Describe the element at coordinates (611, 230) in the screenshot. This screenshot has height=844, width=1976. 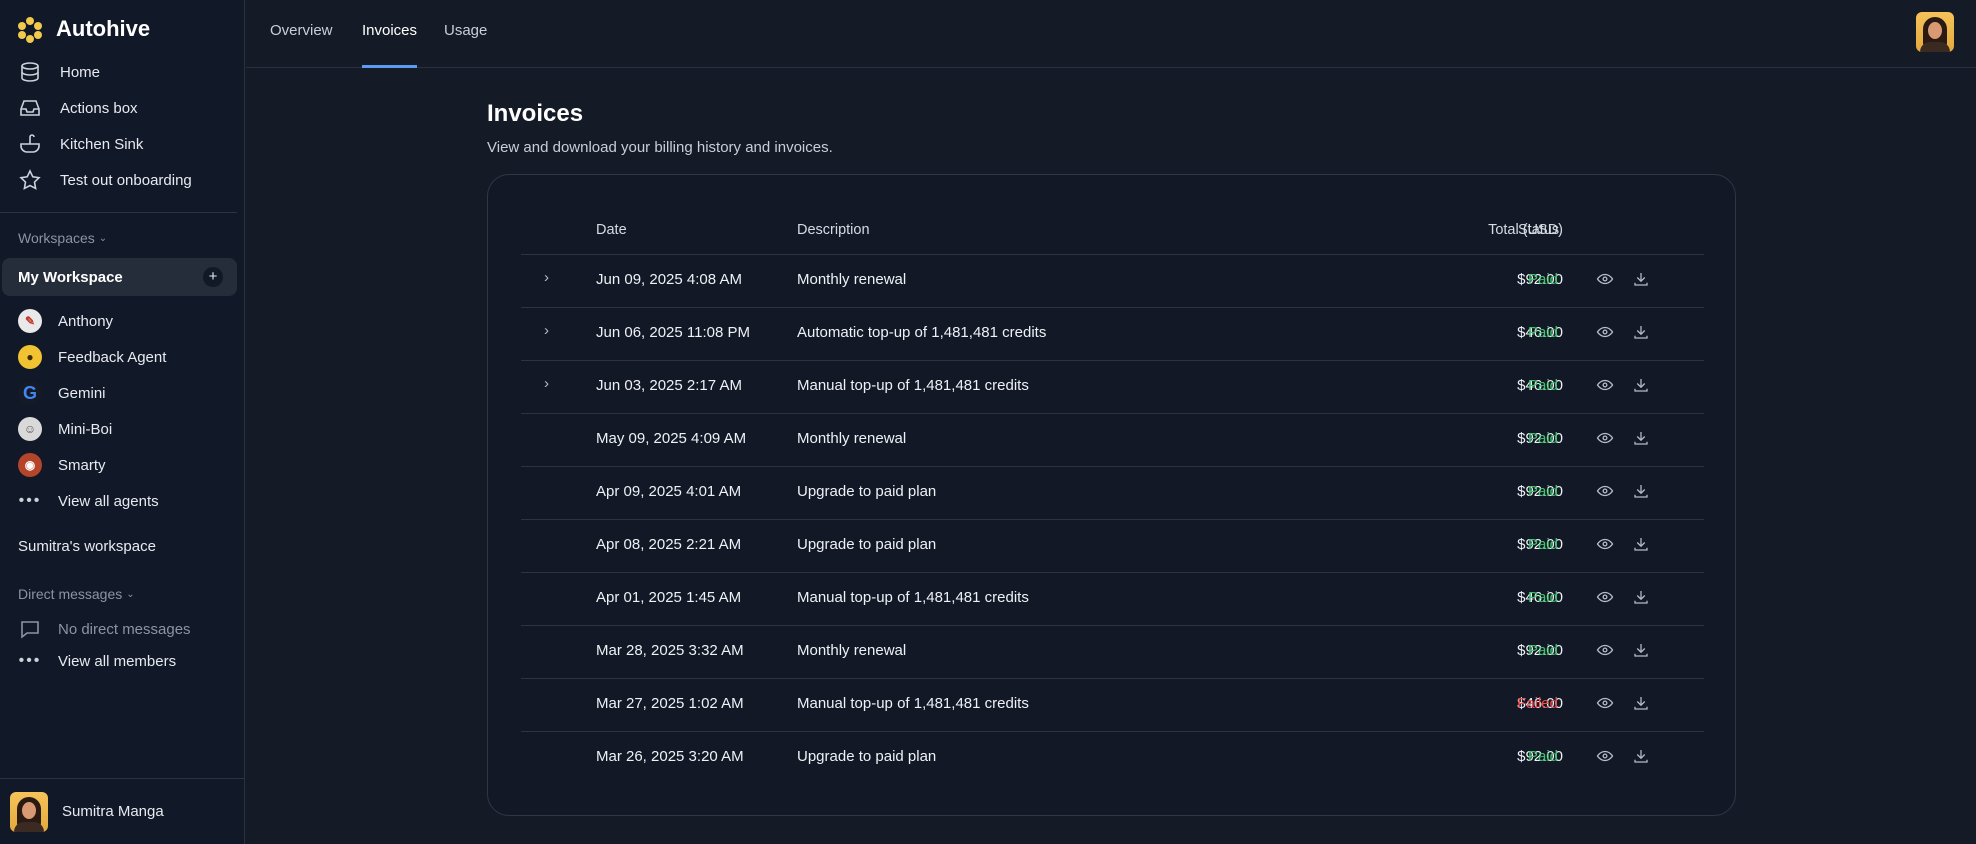
I see `column-header-date: Date` at that location.